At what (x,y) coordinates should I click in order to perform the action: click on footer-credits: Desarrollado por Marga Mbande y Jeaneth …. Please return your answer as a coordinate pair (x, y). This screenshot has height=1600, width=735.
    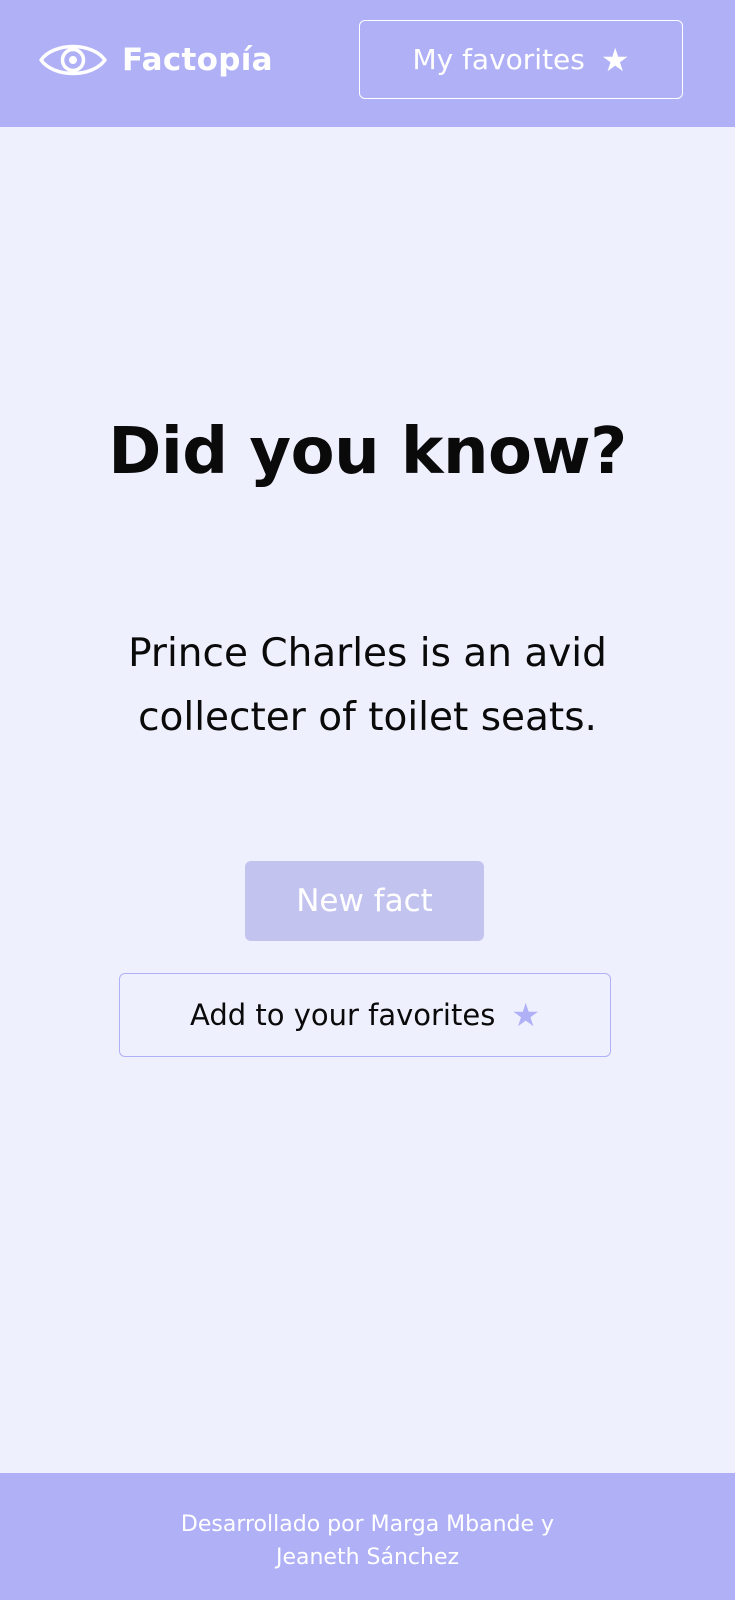
    Looking at the image, I should click on (367, 1541).